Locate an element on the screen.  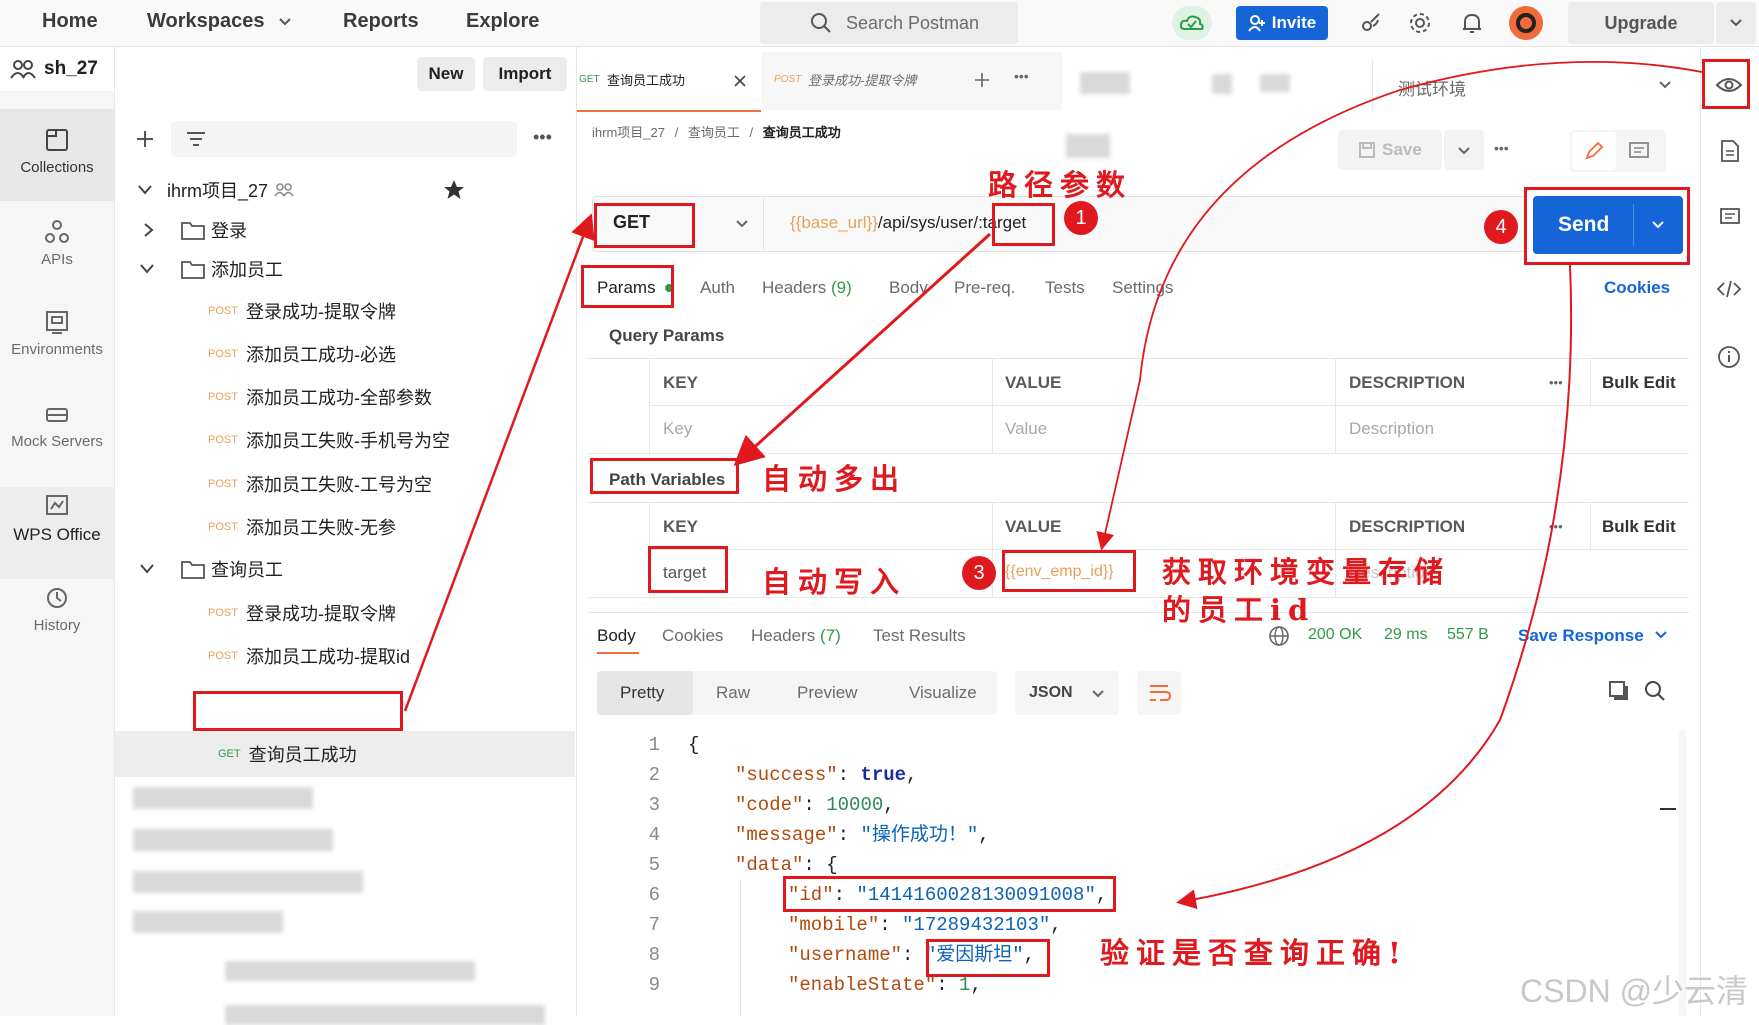
request-item: POST 添加员工成功-提取id is located at coordinates (345, 656).